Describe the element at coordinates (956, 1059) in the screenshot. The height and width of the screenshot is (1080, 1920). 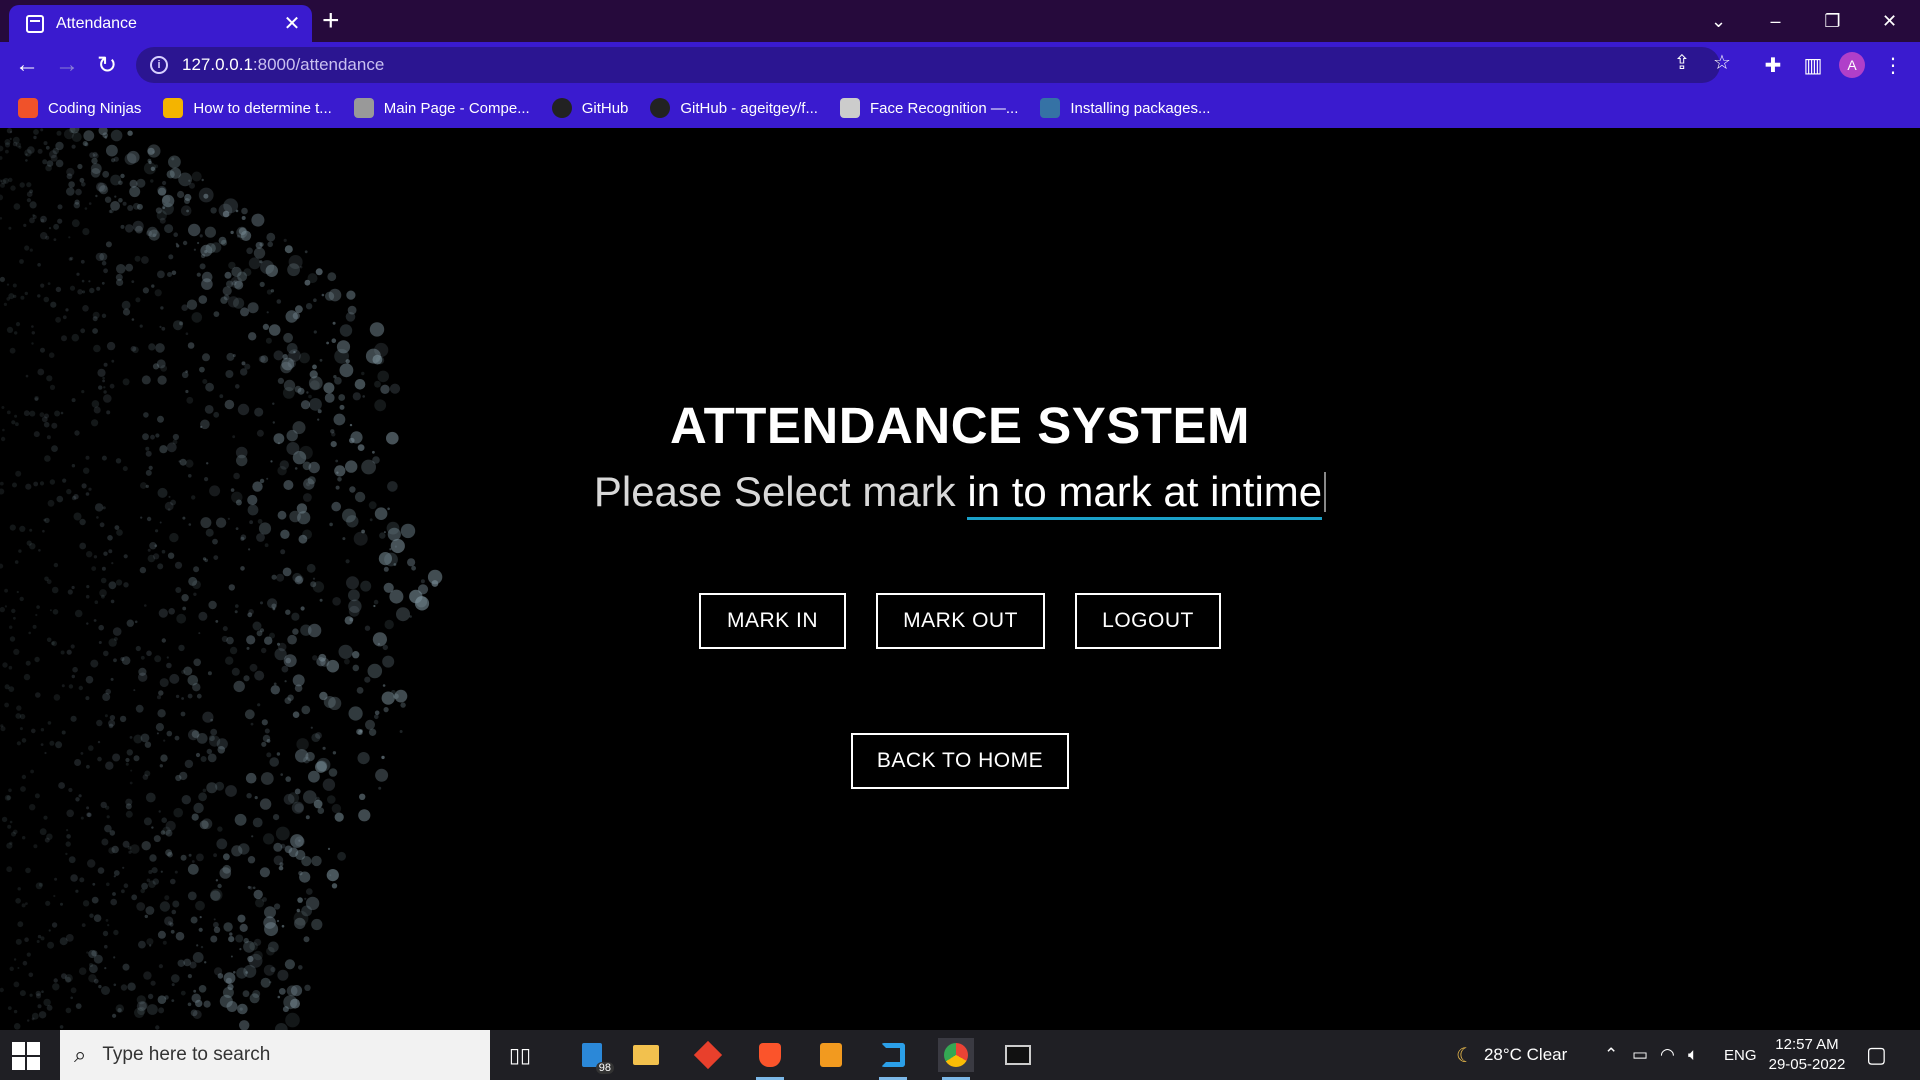
I see `chrome-icon` at that location.